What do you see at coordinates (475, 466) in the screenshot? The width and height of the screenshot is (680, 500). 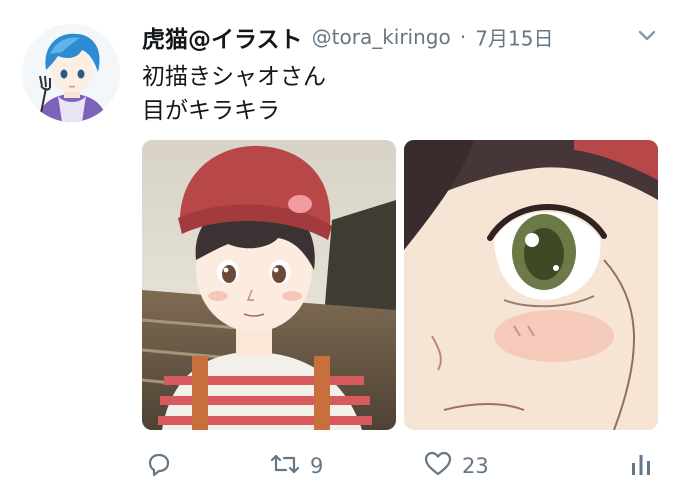 I see `like-count: 23` at bounding box center [475, 466].